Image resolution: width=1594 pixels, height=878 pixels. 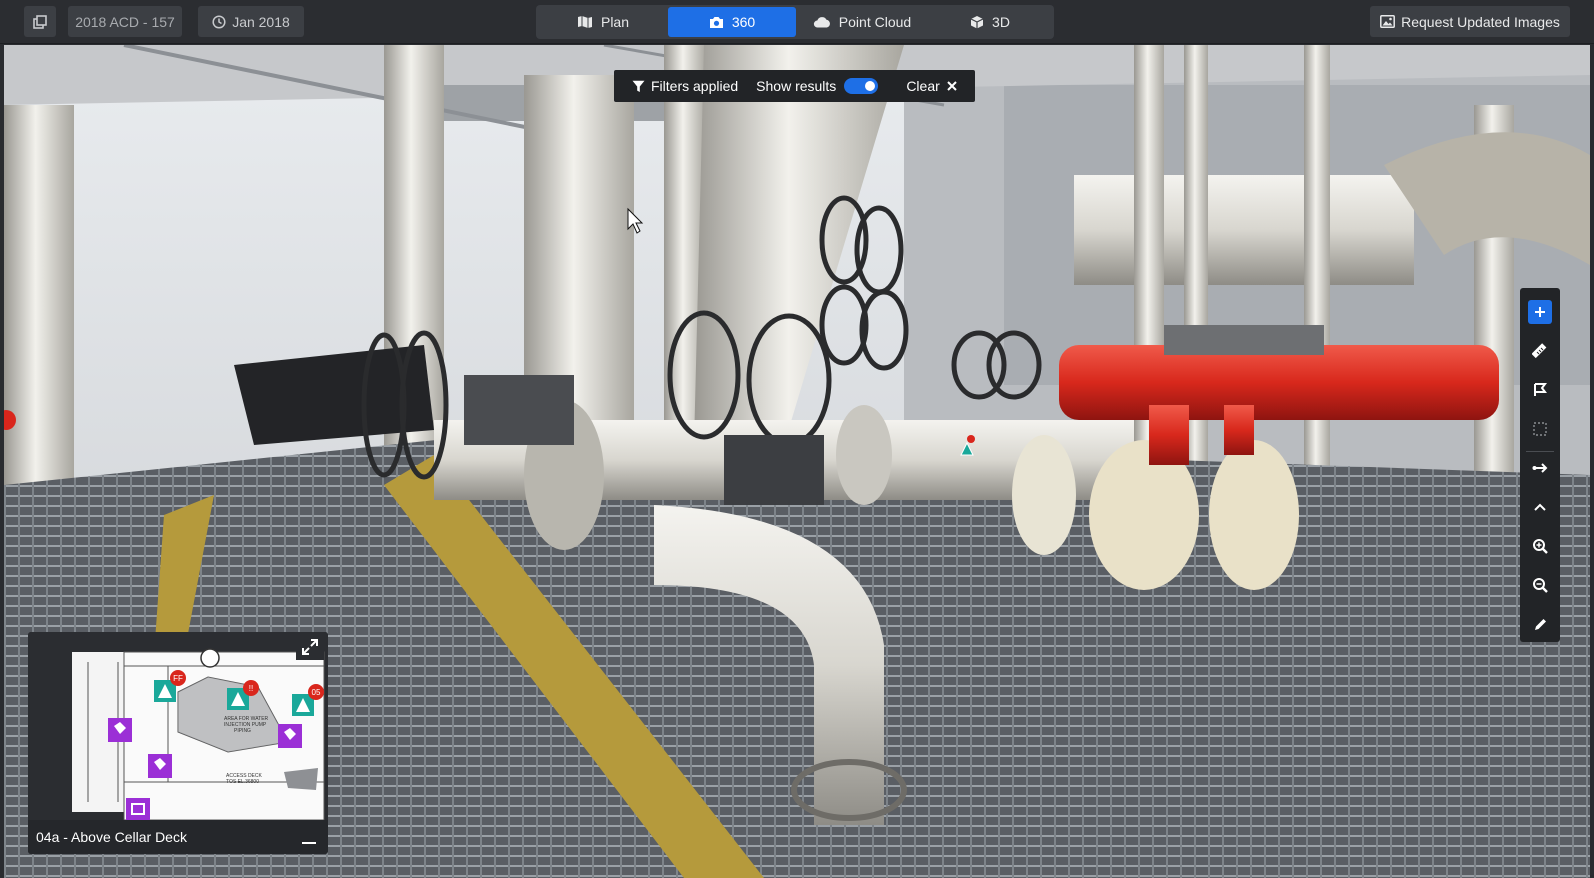 I want to click on show-results-label: Show results, so click(x=796, y=86).